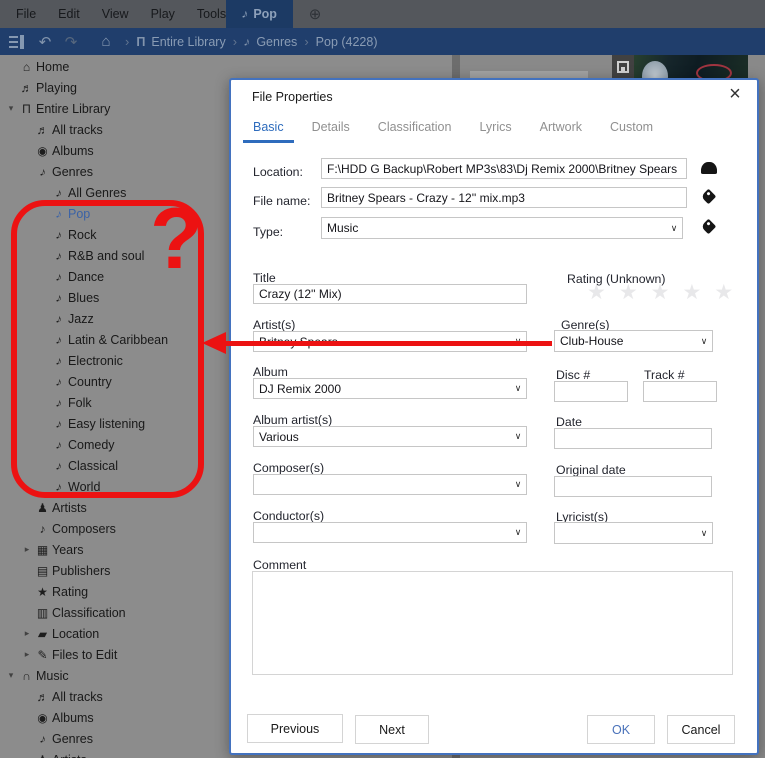 This screenshot has width=765, height=758. Describe the element at coordinates (259, 14) in the screenshot. I see `tab-pop: ♪ Pop` at that location.